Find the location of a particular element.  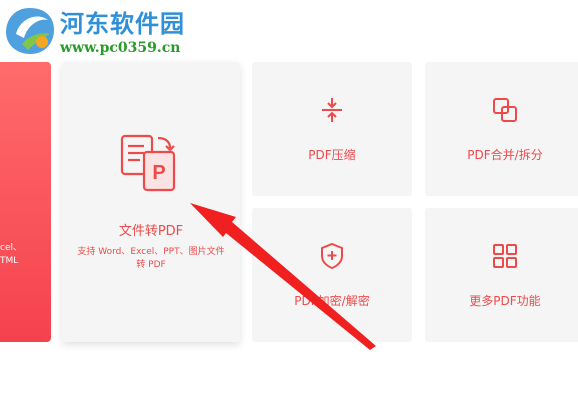

pdf-compress-label: PDF压缩 is located at coordinates (332, 155).